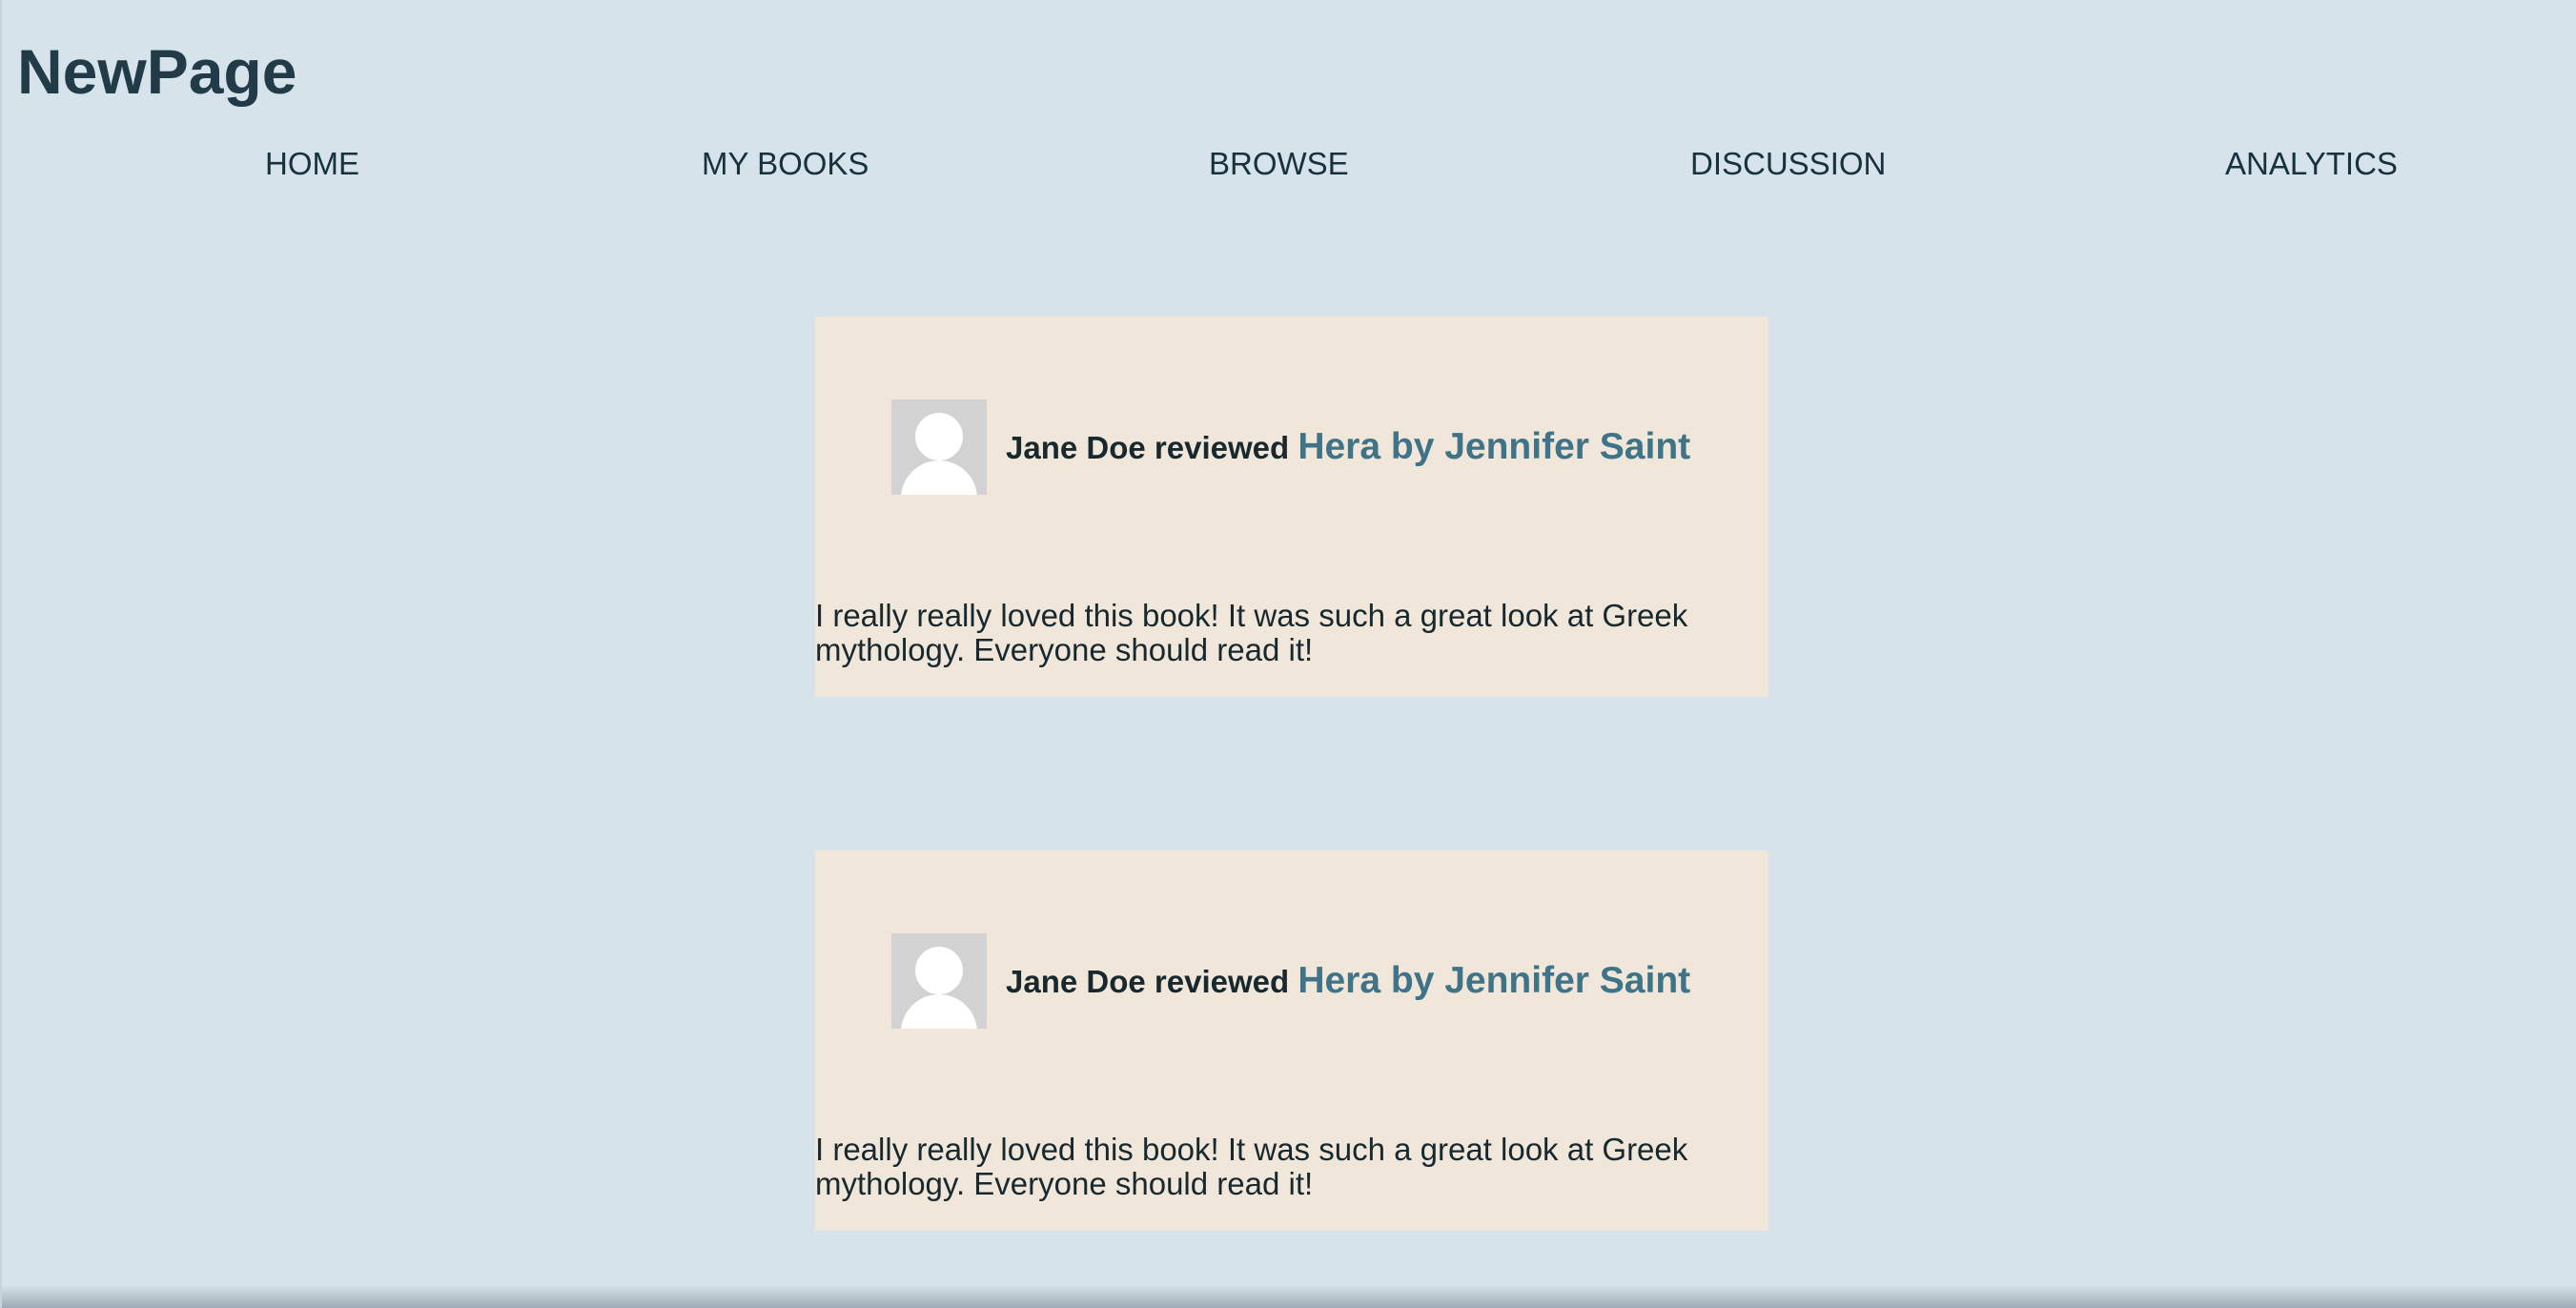 The image size is (2576, 1308). What do you see at coordinates (157, 71) in the screenshot?
I see `app-title: NewPage` at bounding box center [157, 71].